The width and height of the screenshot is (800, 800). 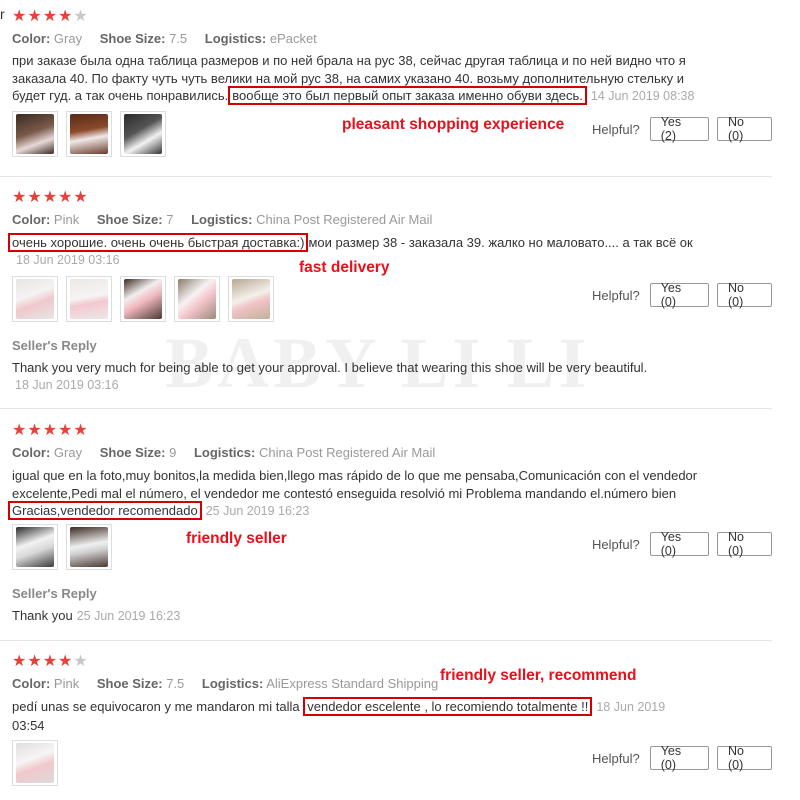 What do you see at coordinates (175, 683) in the screenshot?
I see `shoe-size-value: 7.5` at bounding box center [175, 683].